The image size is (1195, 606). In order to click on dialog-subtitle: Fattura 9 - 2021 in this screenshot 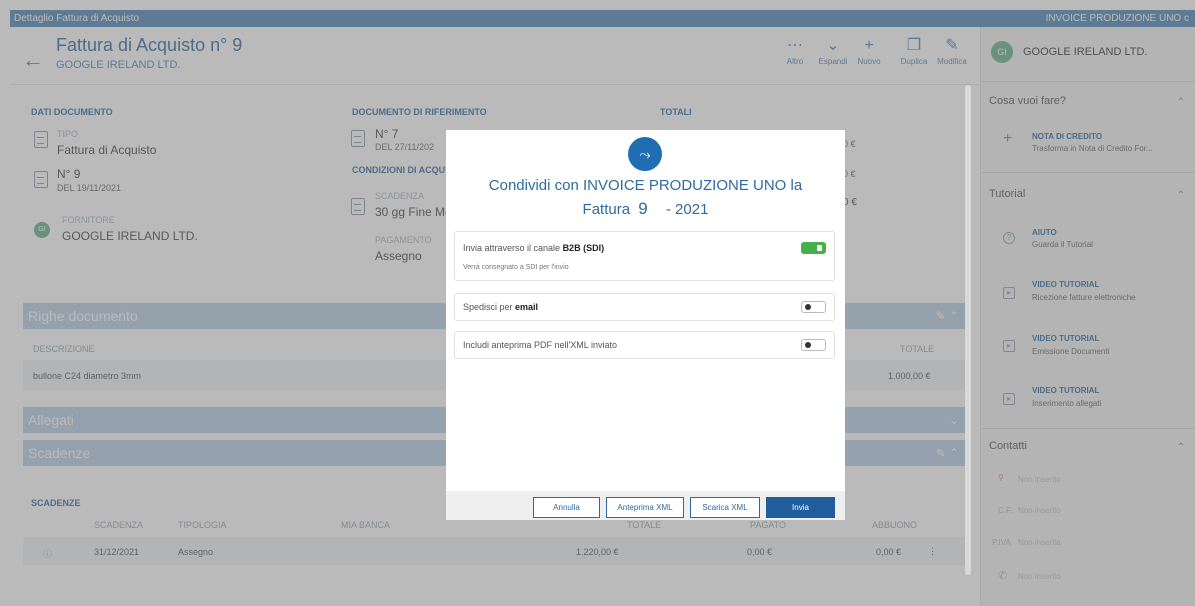, I will do `click(645, 209)`.